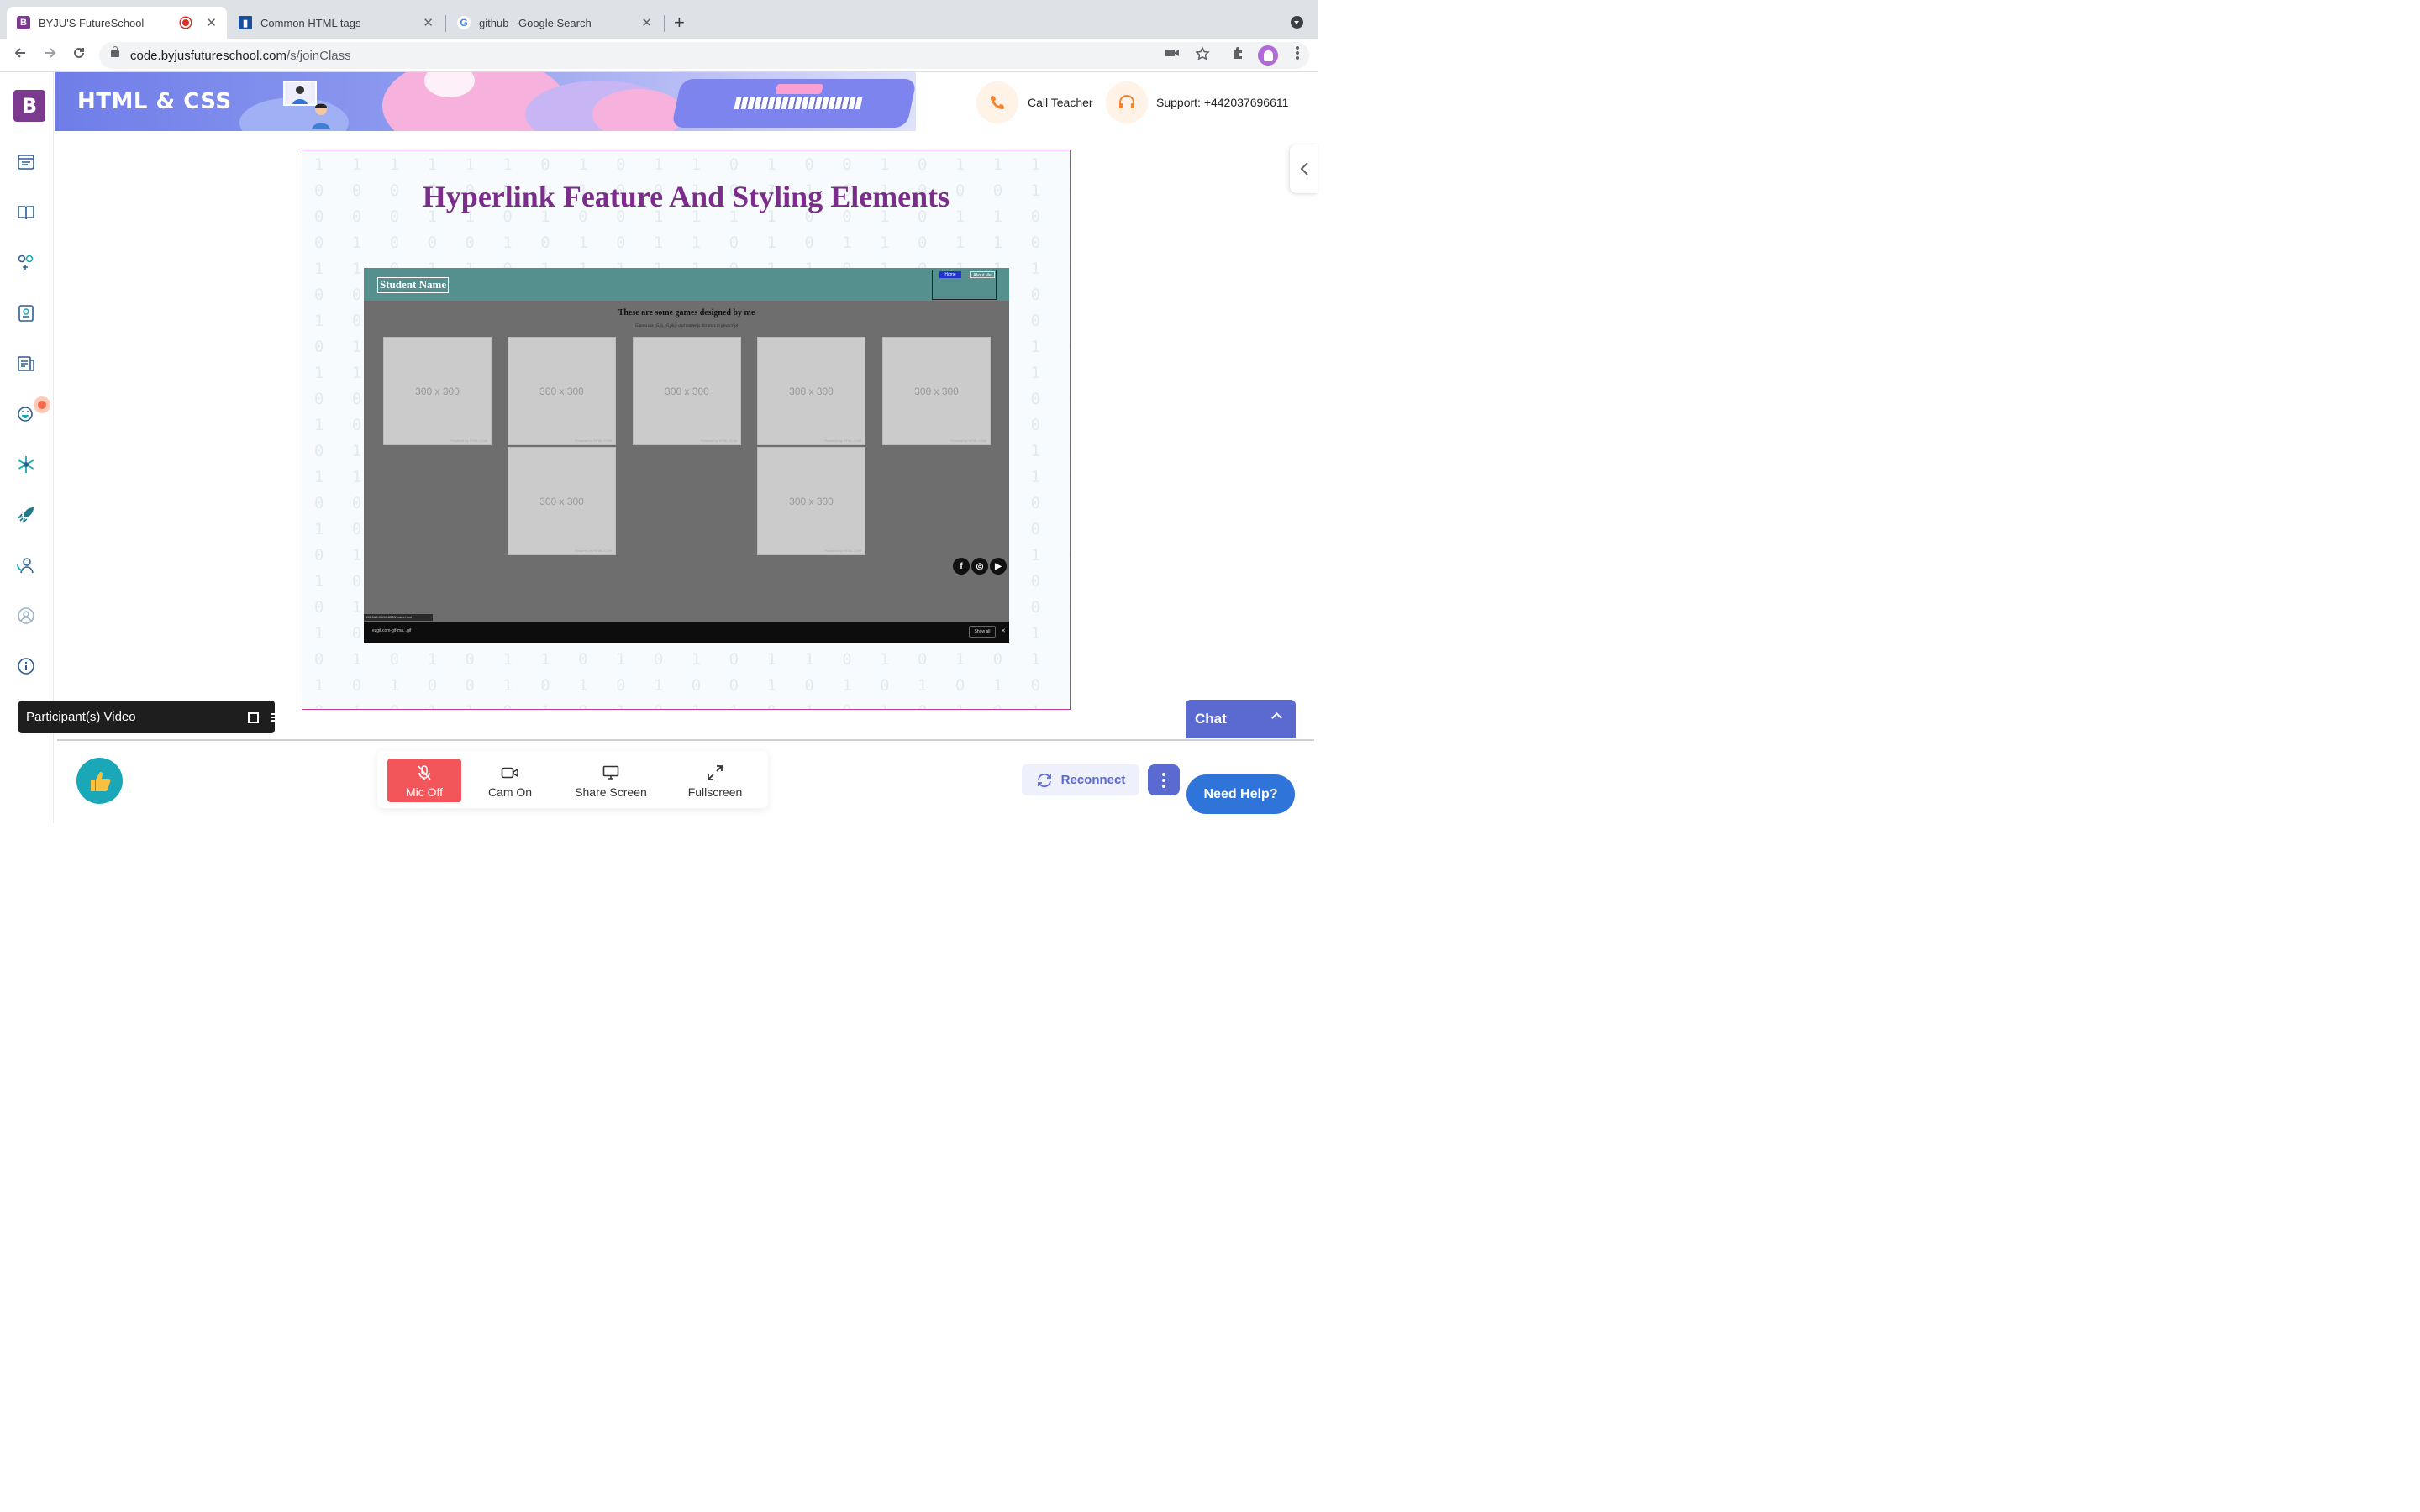 The width and height of the screenshot is (2420, 1512). Describe the element at coordinates (715, 792) in the screenshot. I see `fullscreen-label: Fullscreen` at that location.